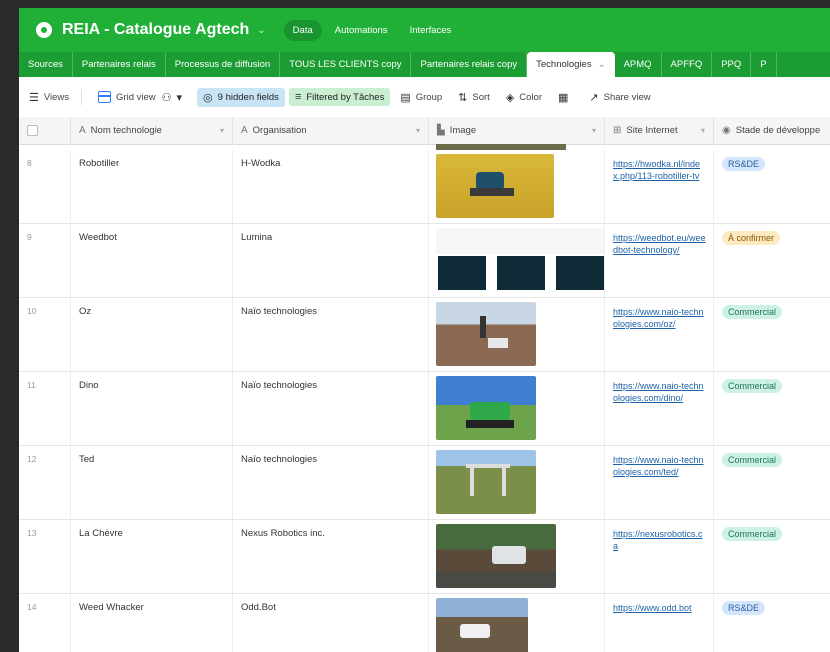  Describe the element at coordinates (772, 260) in the screenshot. I see `stade-cell: À confirmer` at that location.